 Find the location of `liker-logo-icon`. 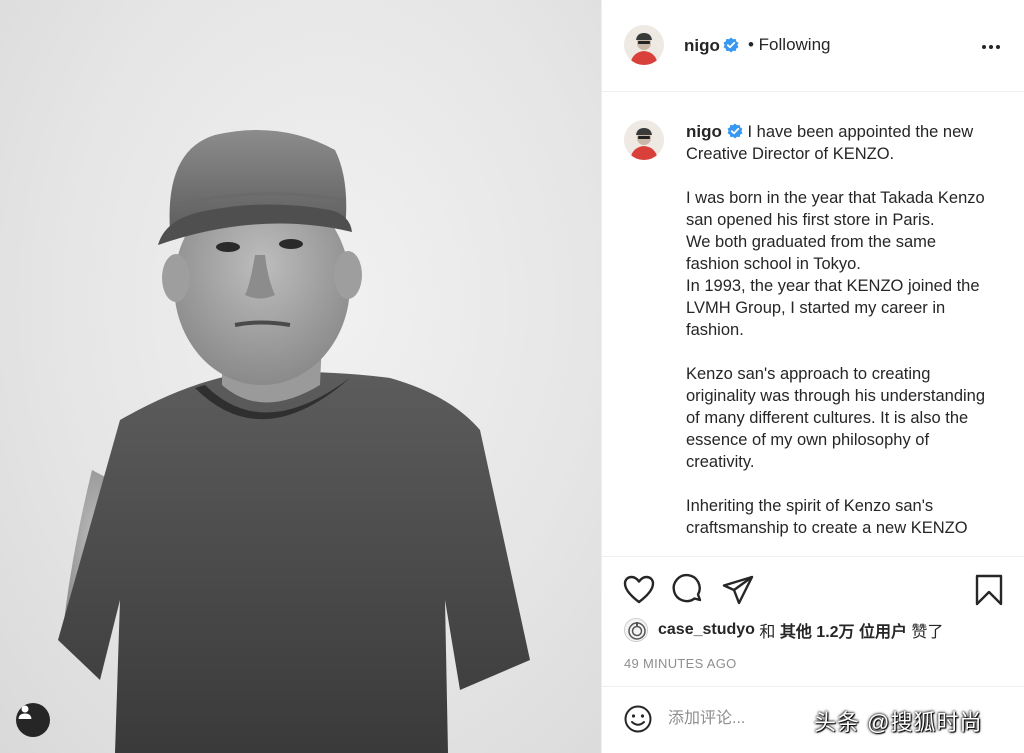

liker-logo-icon is located at coordinates (636, 630).